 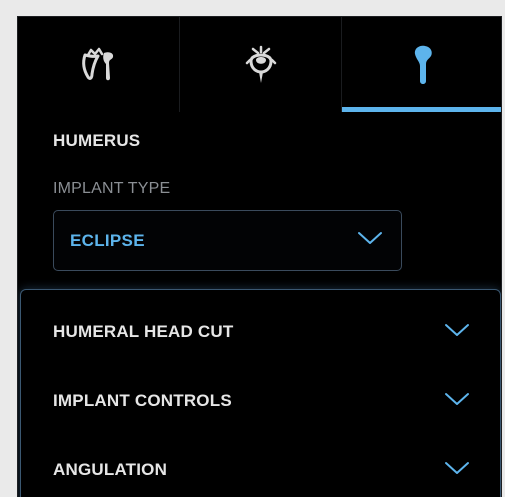 I want to click on section-title: HUMERUS, so click(x=97, y=140).